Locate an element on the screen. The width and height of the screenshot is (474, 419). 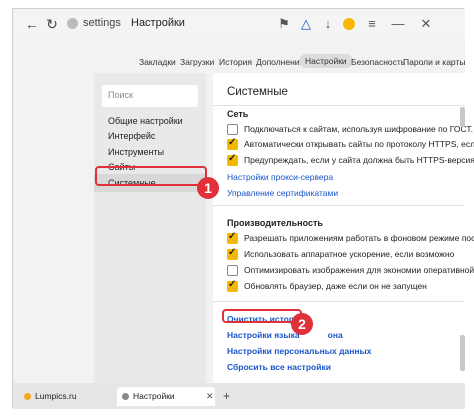
link-personal-data: Настройки персональных данных is located at coordinates (299, 351).